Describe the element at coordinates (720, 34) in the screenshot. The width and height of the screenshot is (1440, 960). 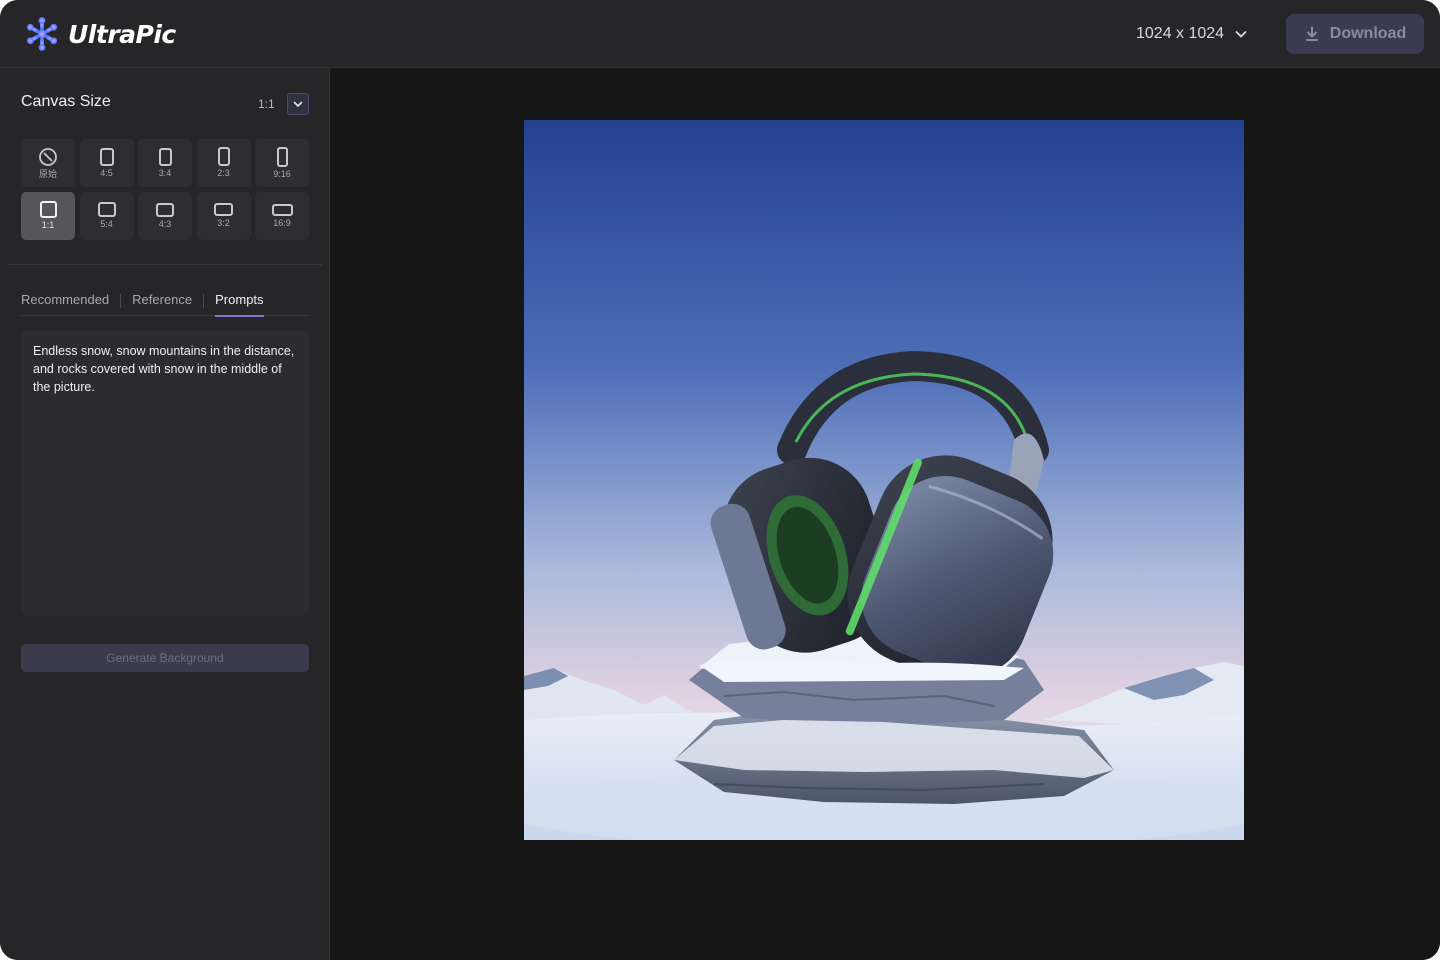
I see `top-bar: UltraPic 1024 x 1024 Download` at that location.